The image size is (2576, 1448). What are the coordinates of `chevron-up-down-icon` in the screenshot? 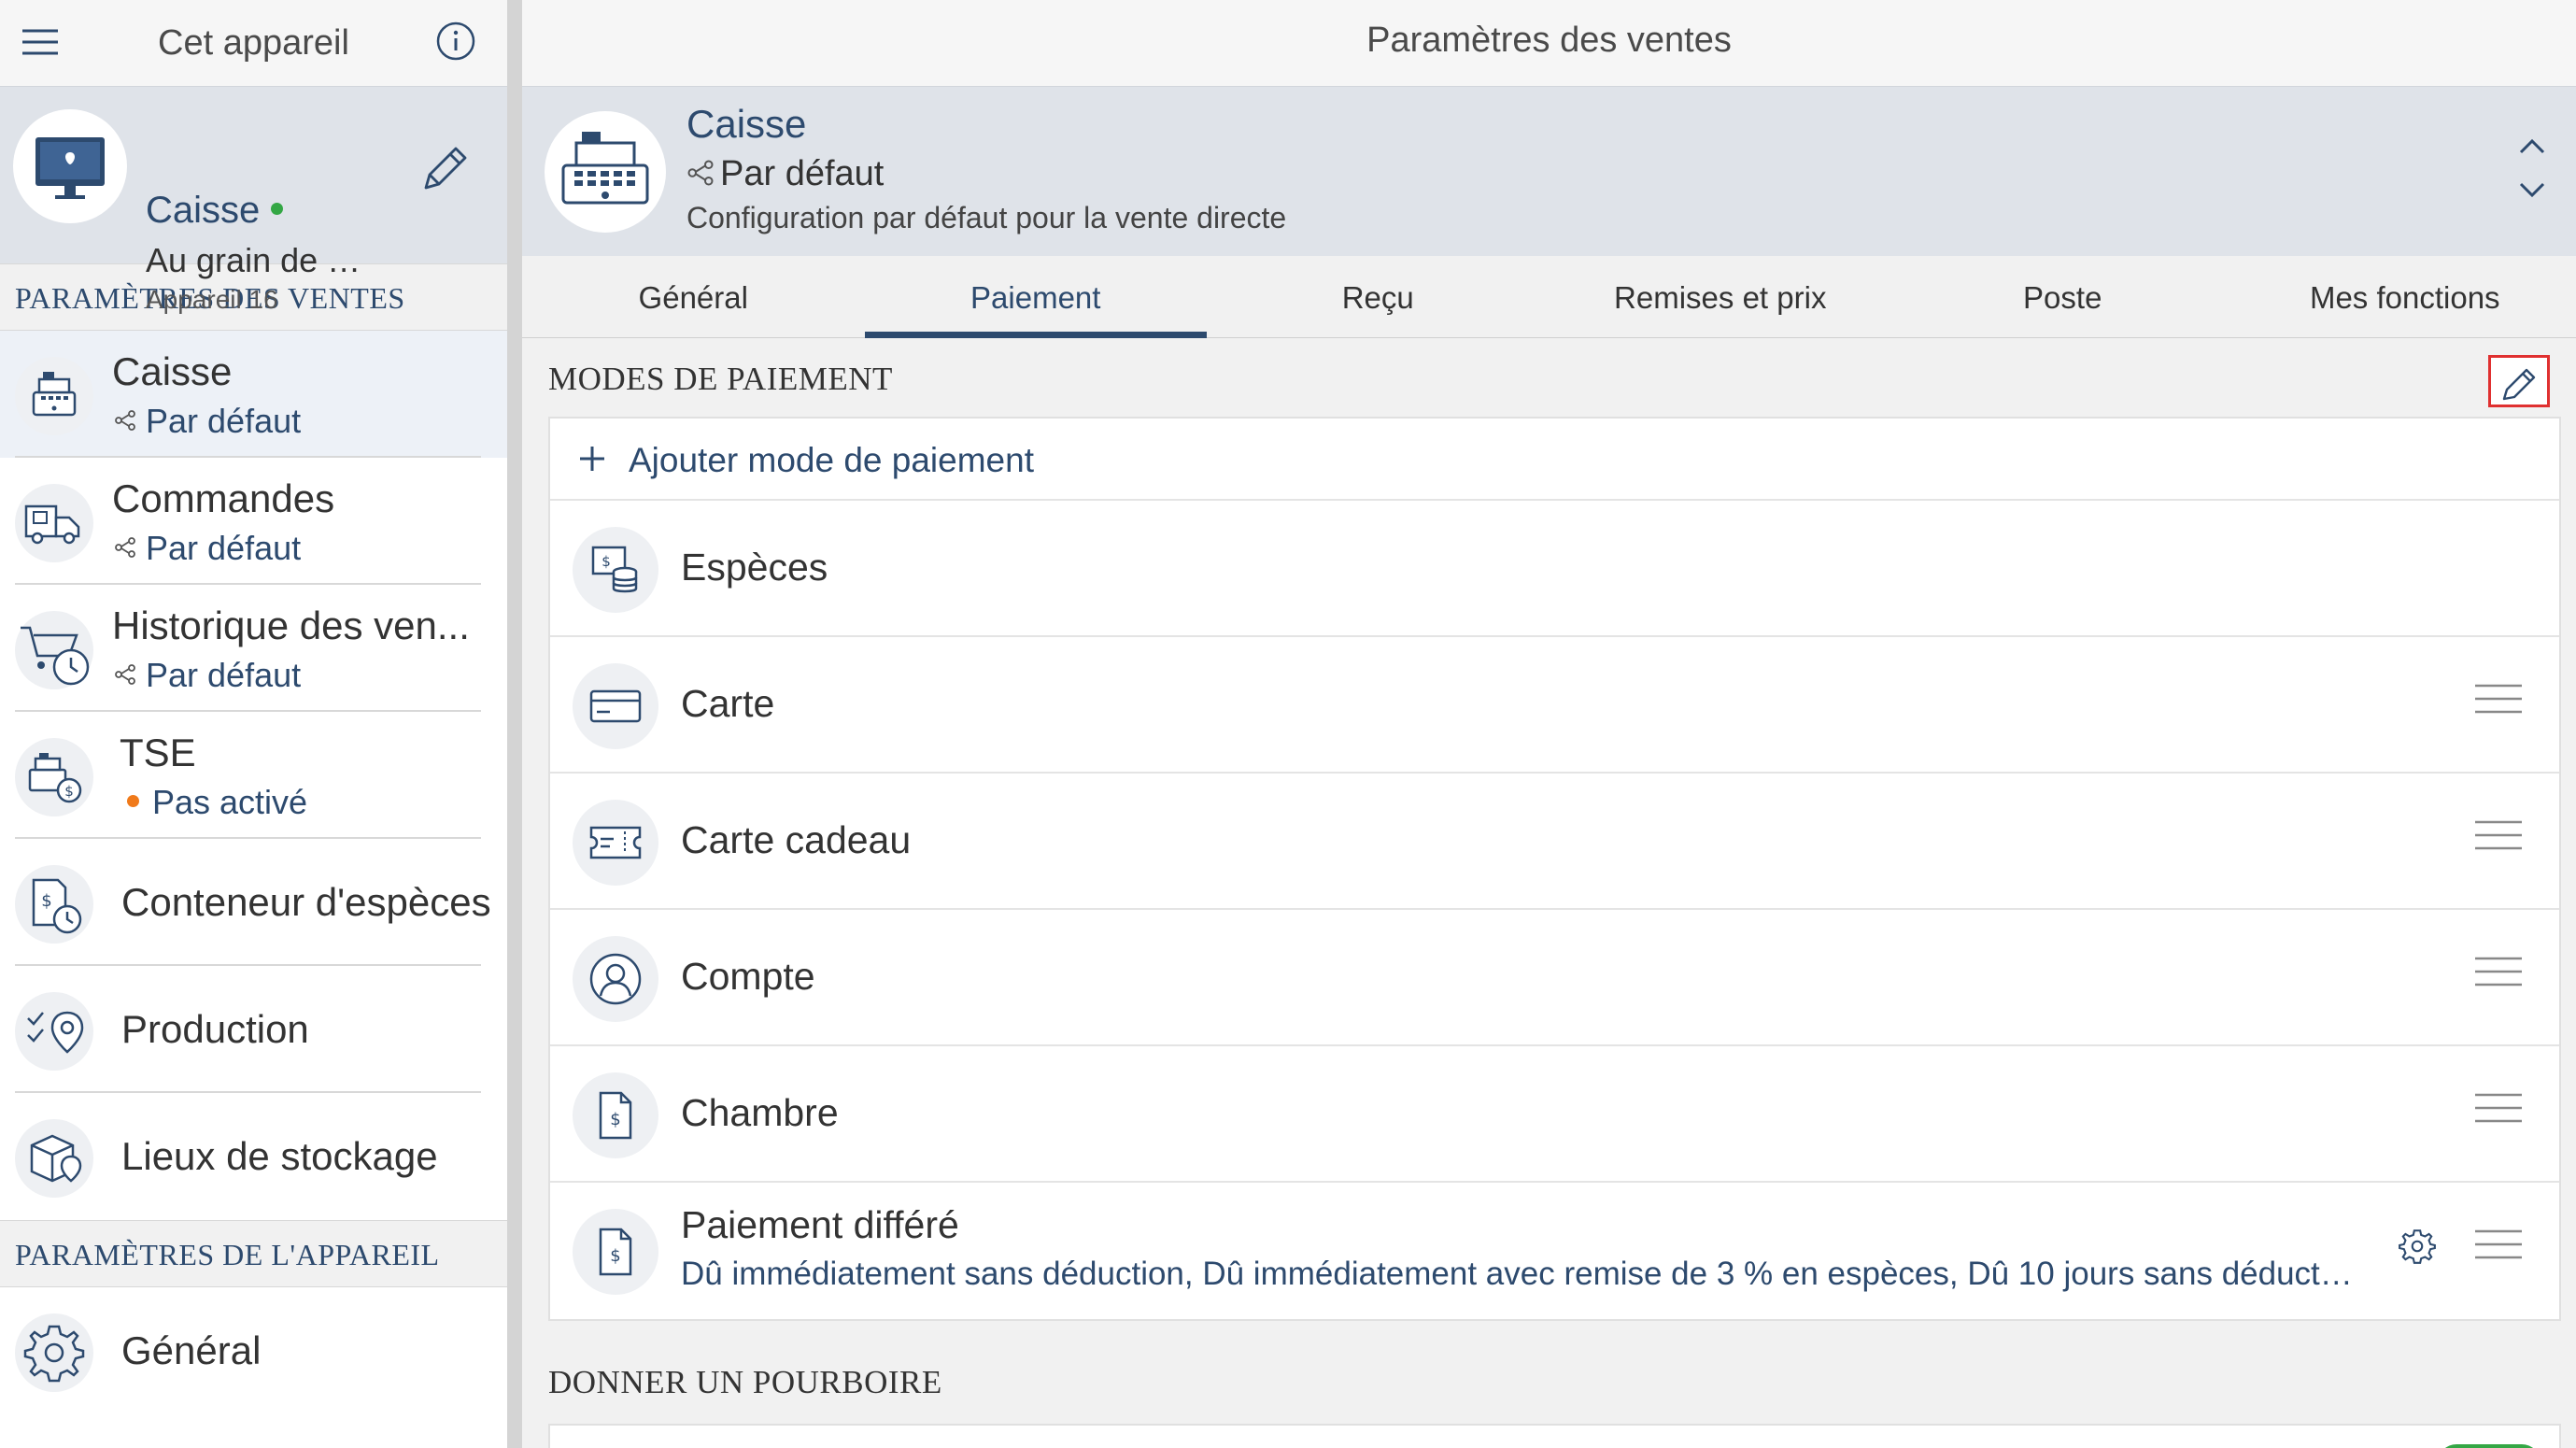 It's located at (2532, 171).